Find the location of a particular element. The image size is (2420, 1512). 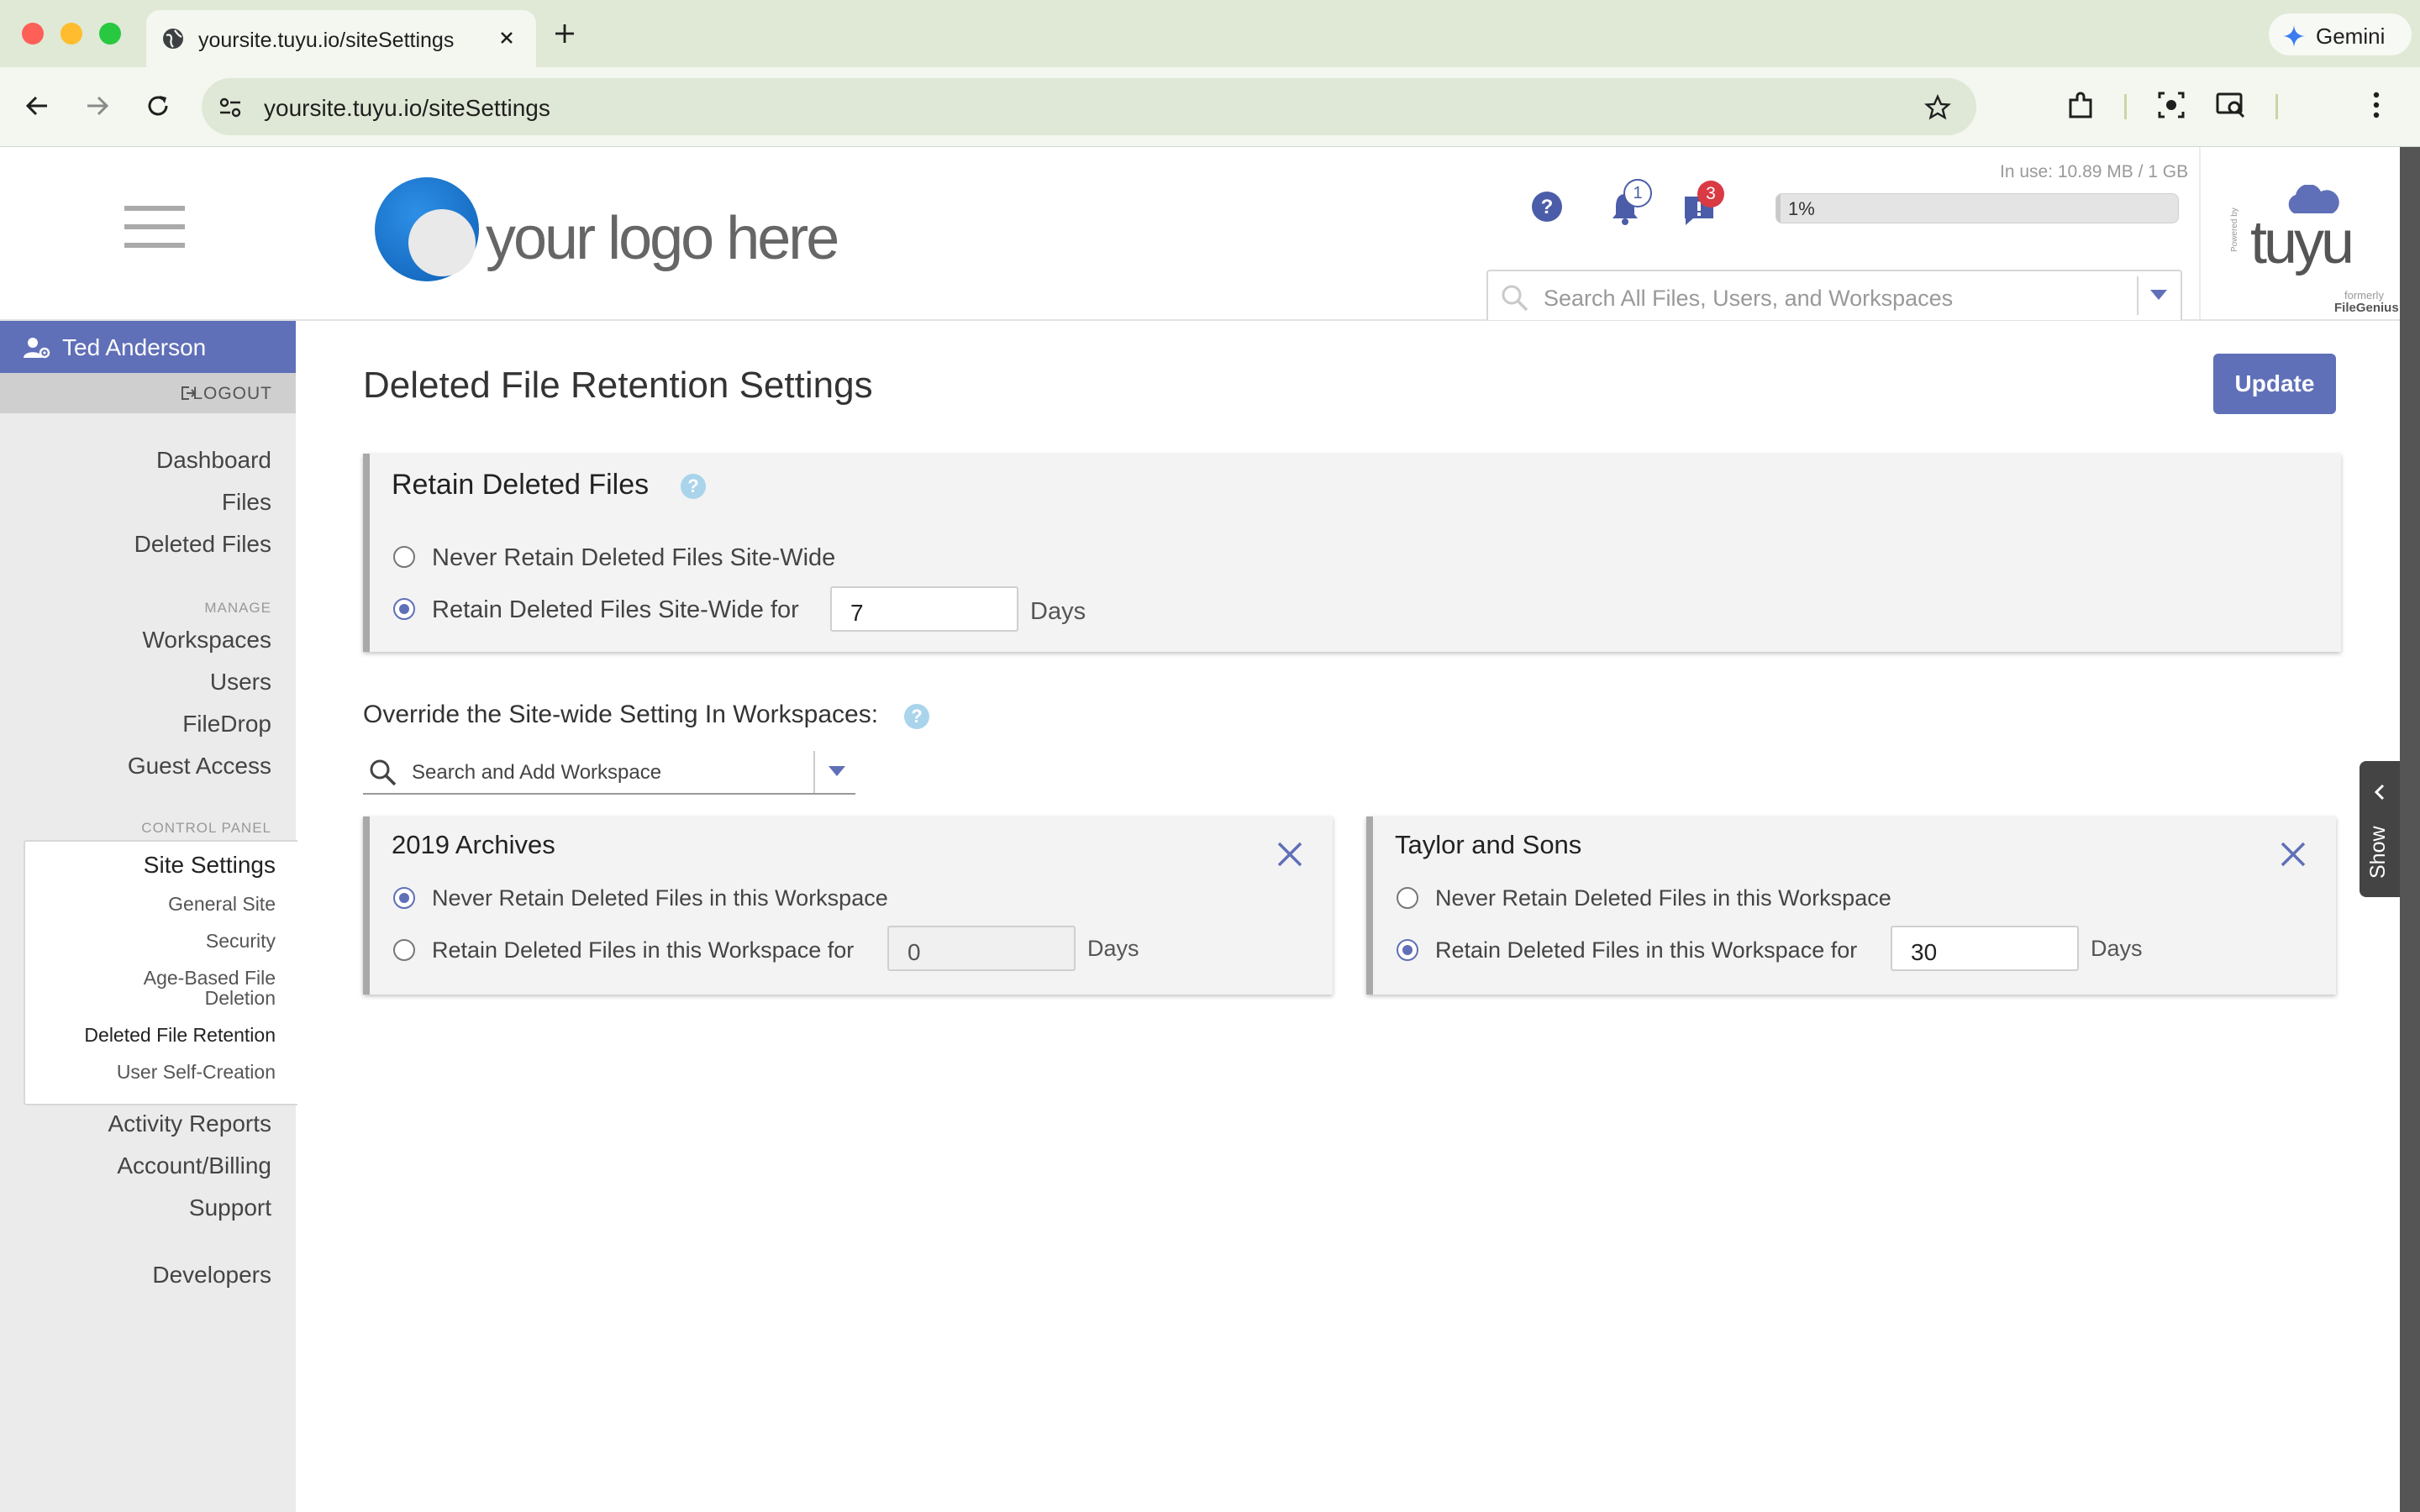

sidebar-item-deleted-files: Deleted Files is located at coordinates (202, 544).